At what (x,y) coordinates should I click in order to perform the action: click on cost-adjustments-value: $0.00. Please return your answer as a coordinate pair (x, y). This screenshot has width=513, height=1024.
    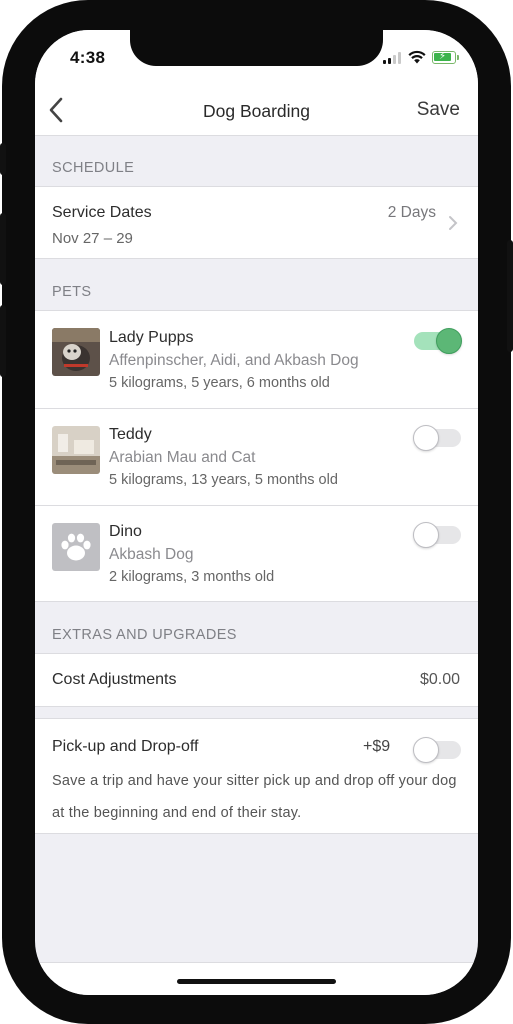
    Looking at the image, I should click on (439, 679).